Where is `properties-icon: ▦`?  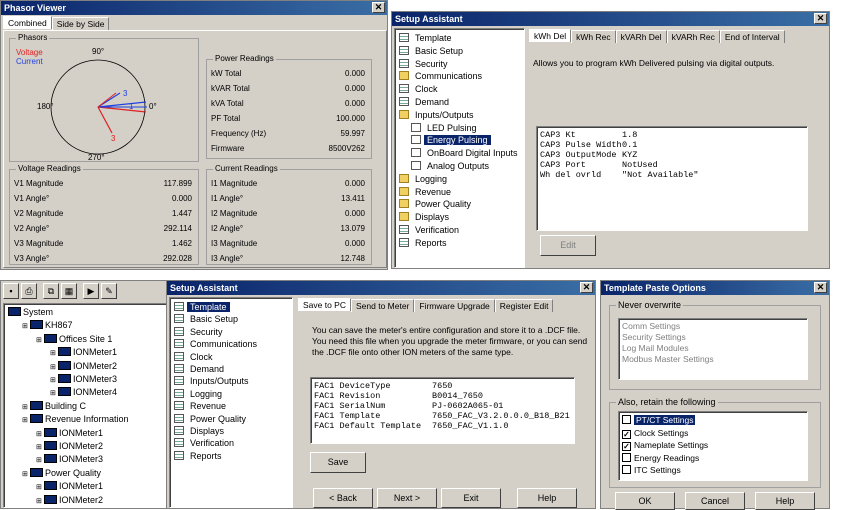
properties-icon: ▦ is located at coordinates (69, 291).